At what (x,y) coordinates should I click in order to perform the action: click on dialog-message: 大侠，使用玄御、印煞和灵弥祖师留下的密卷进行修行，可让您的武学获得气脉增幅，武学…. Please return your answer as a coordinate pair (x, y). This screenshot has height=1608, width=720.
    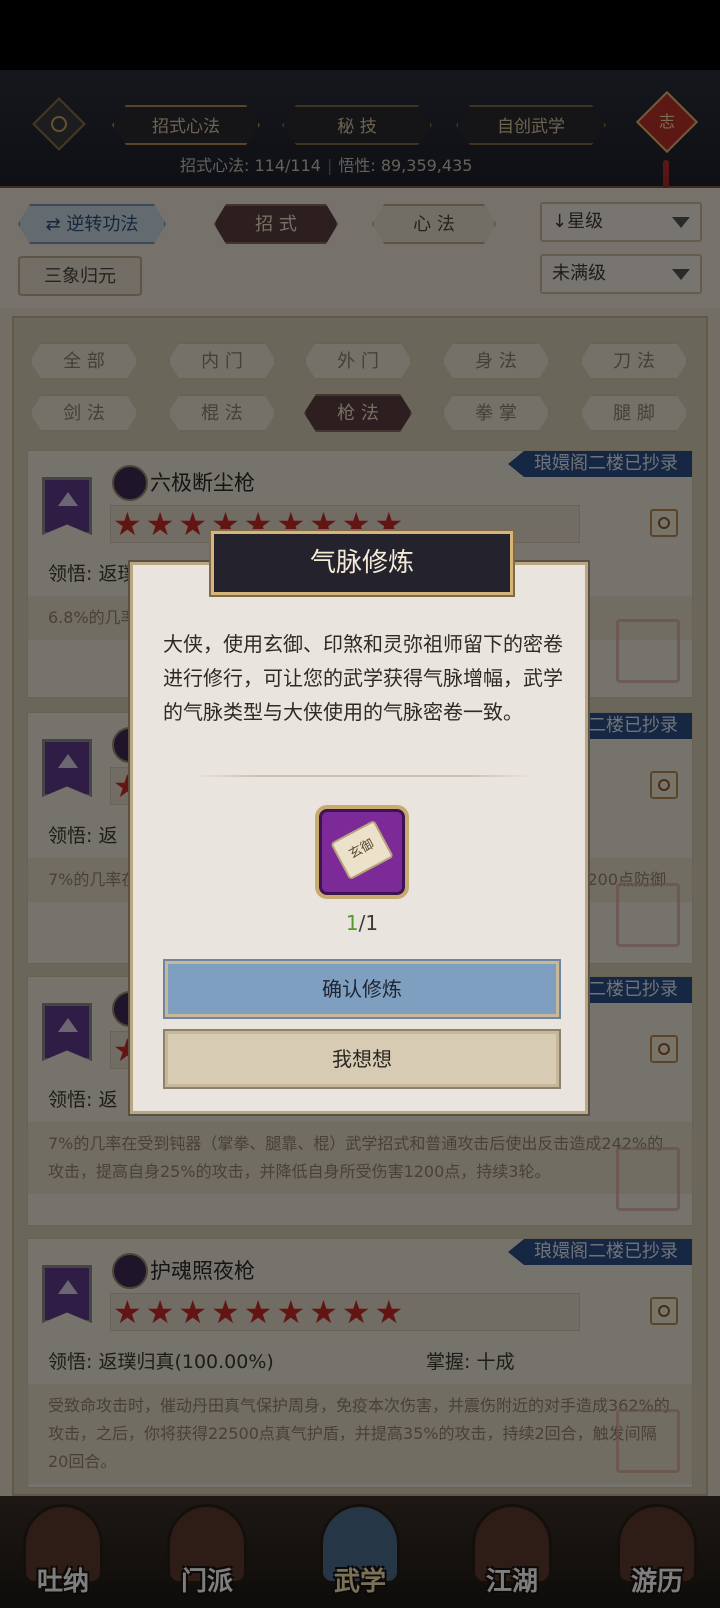
    Looking at the image, I should click on (363, 678).